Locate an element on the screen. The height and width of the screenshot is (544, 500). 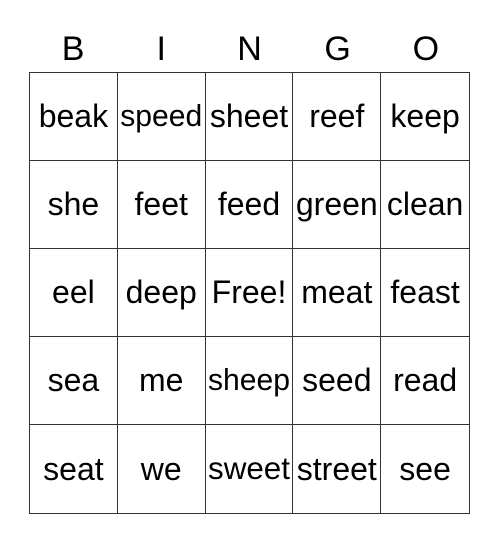
cell-word: sheep is located at coordinates (249, 380).